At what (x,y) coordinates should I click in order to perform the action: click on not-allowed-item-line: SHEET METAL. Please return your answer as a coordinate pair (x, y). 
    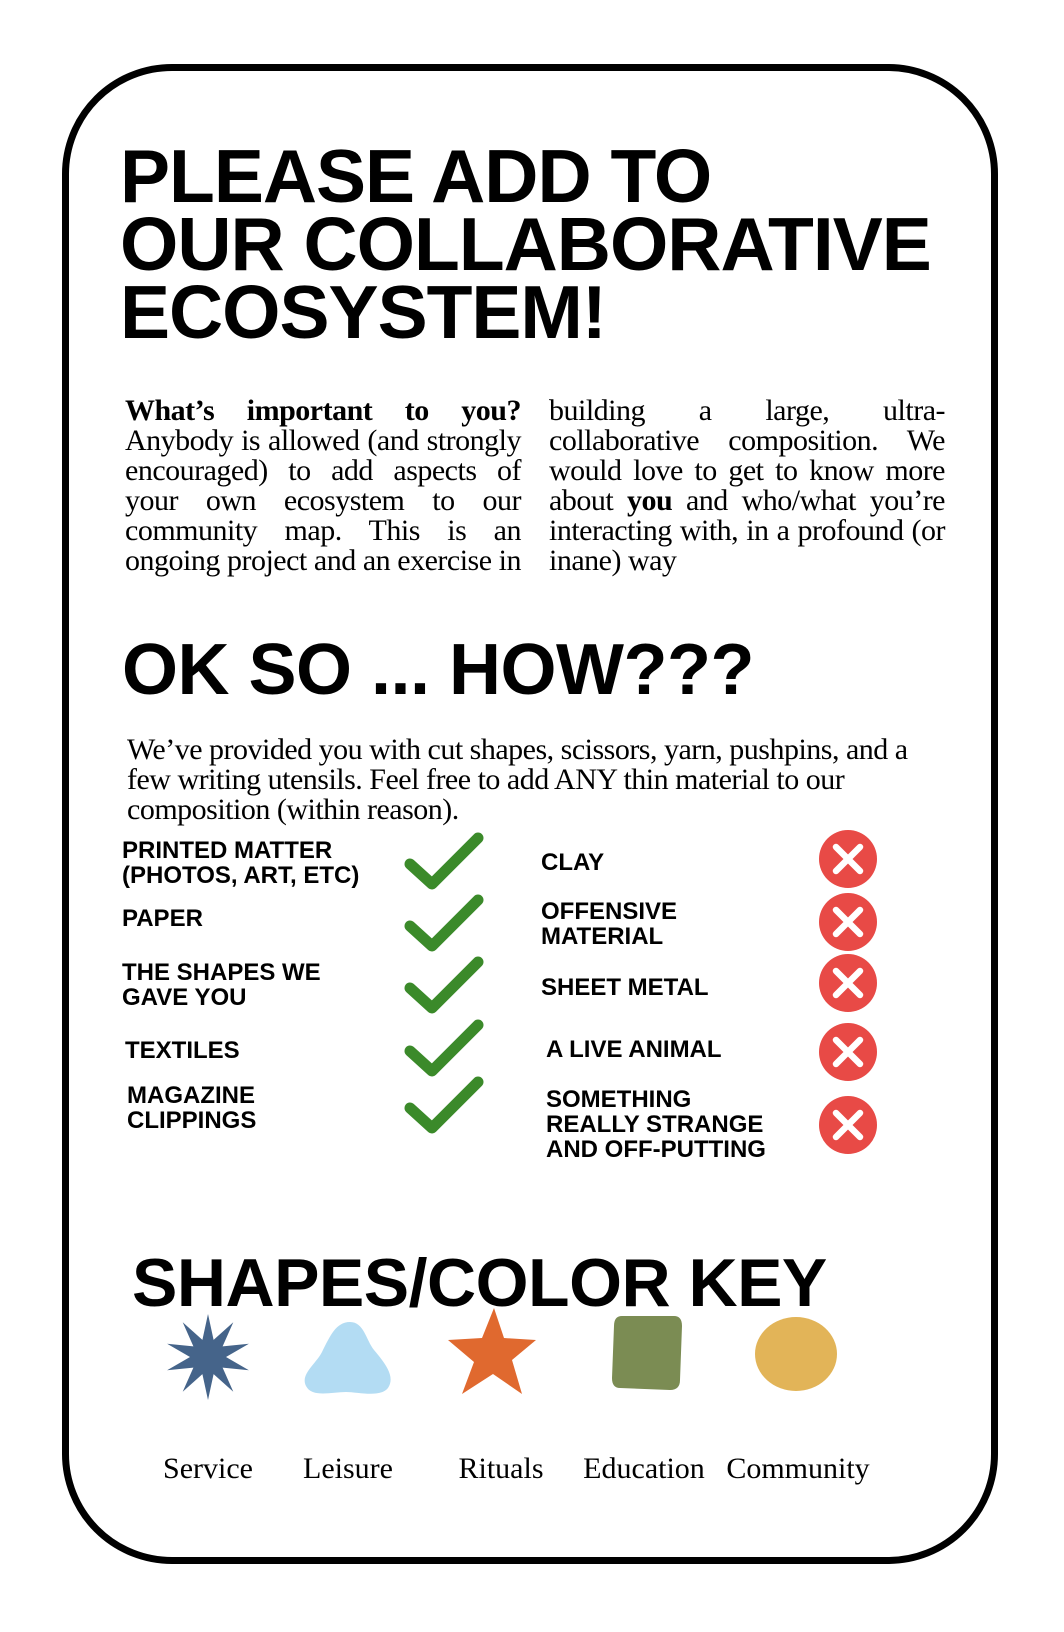
    Looking at the image, I should click on (625, 987).